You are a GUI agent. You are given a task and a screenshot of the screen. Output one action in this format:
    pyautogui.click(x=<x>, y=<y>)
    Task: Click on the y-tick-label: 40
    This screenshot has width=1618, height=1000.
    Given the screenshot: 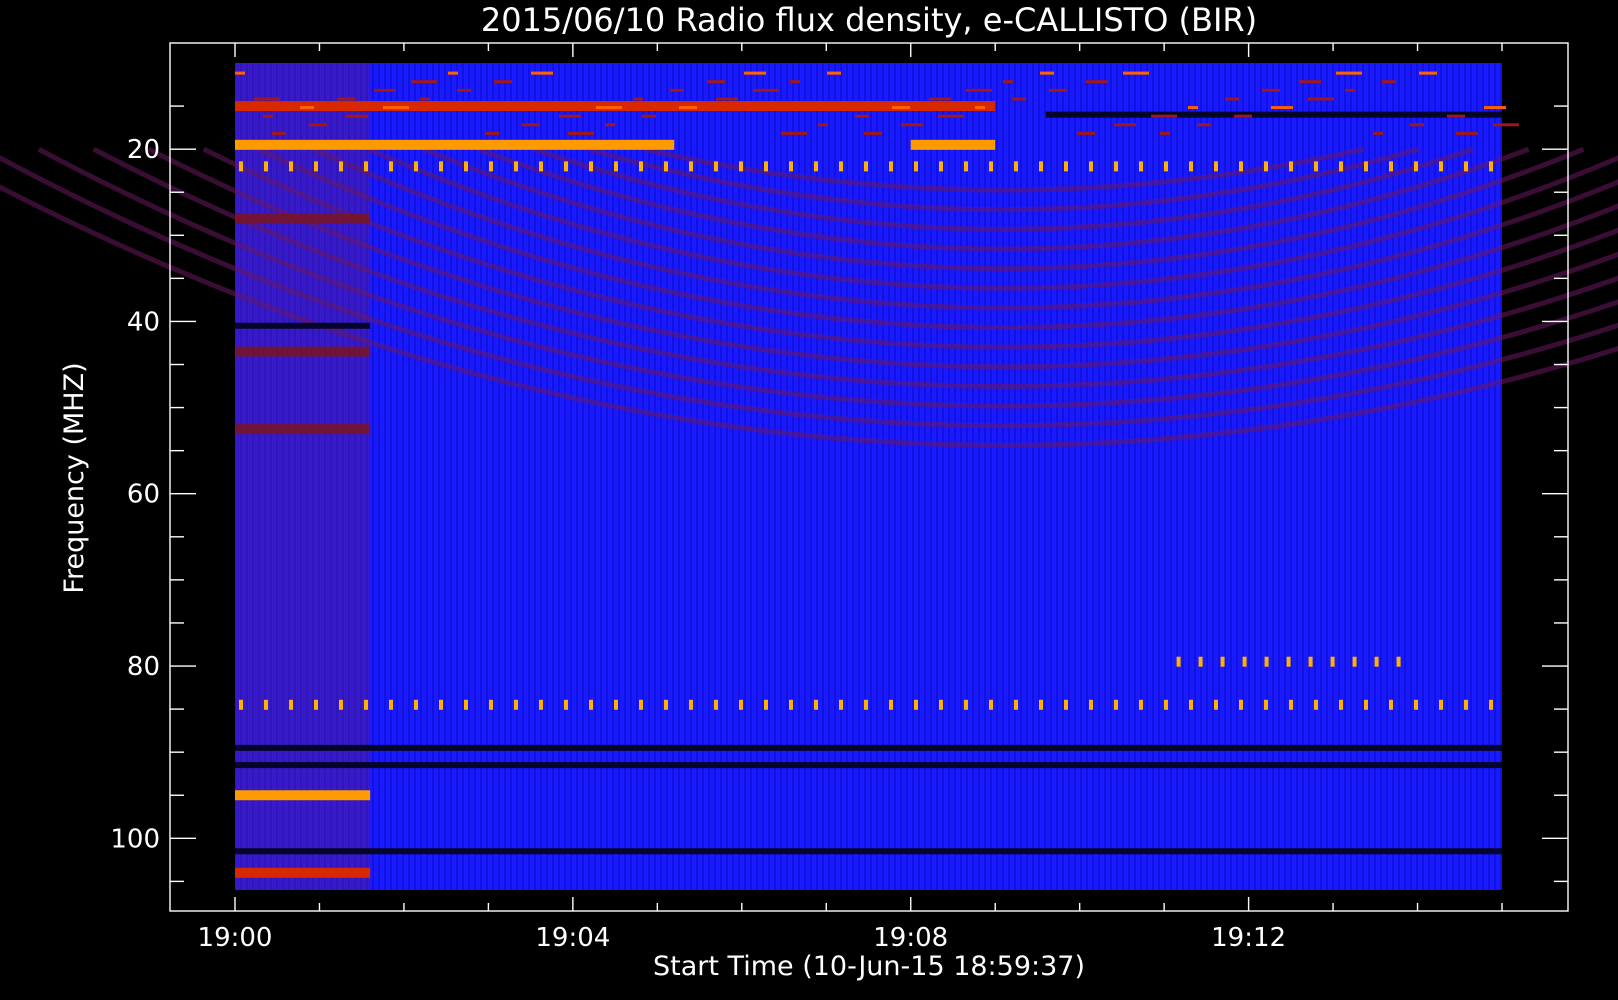 What is the action you would take?
    pyautogui.click(x=143, y=322)
    